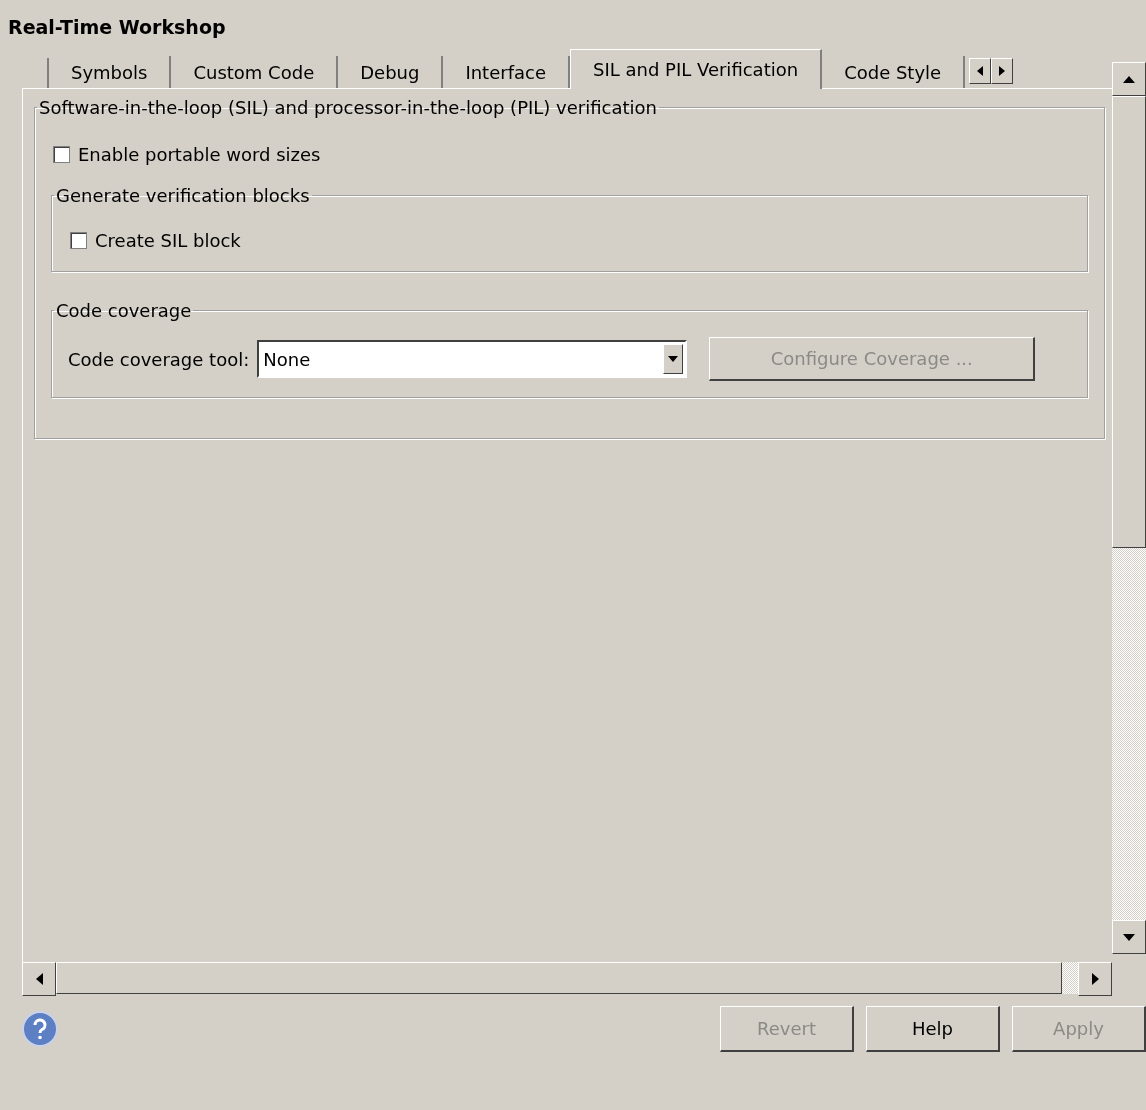 This screenshot has width=1146, height=1110. Describe the element at coordinates (255, 72) in the screenshot. I see `tab: Custom Code` at that location.